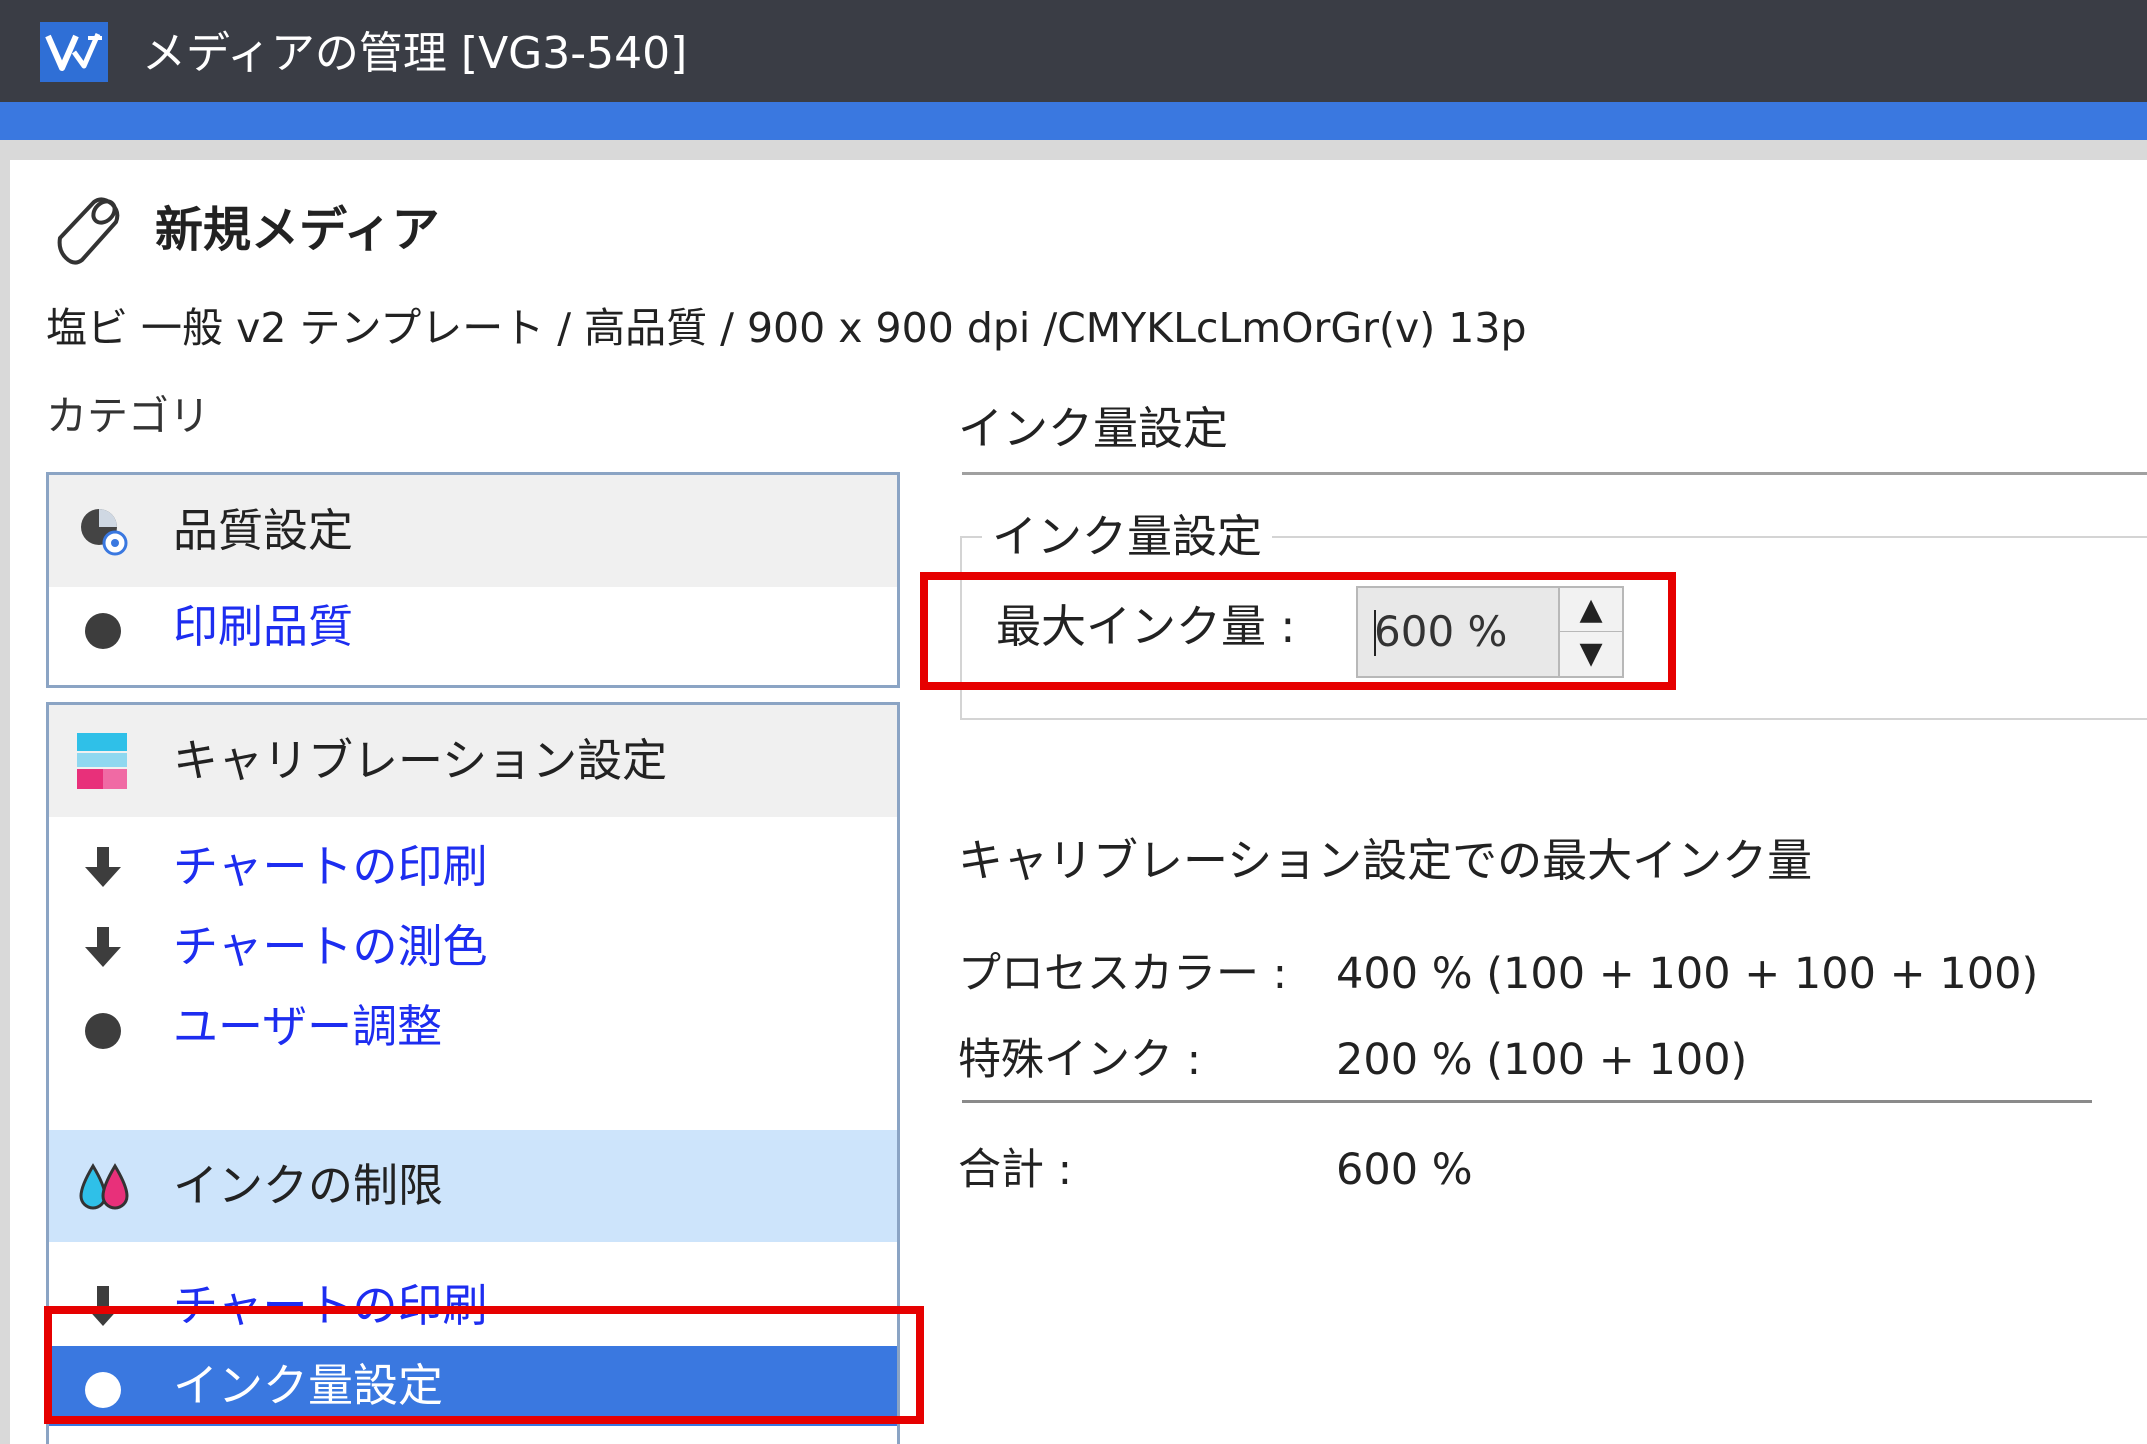  Describe the element at coordinates (1073, 51) in the screenshot. I see `title-bar: メディアの管理 [VG3-540]` at that location.